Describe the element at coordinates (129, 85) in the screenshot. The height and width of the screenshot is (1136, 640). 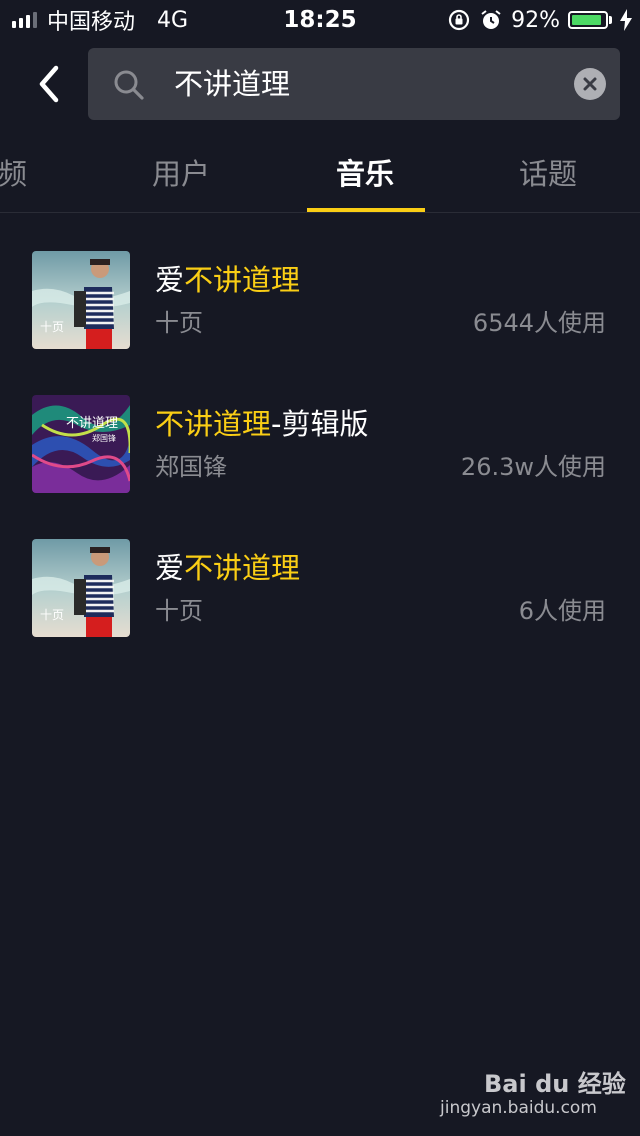
I see `search-icon` at that location.